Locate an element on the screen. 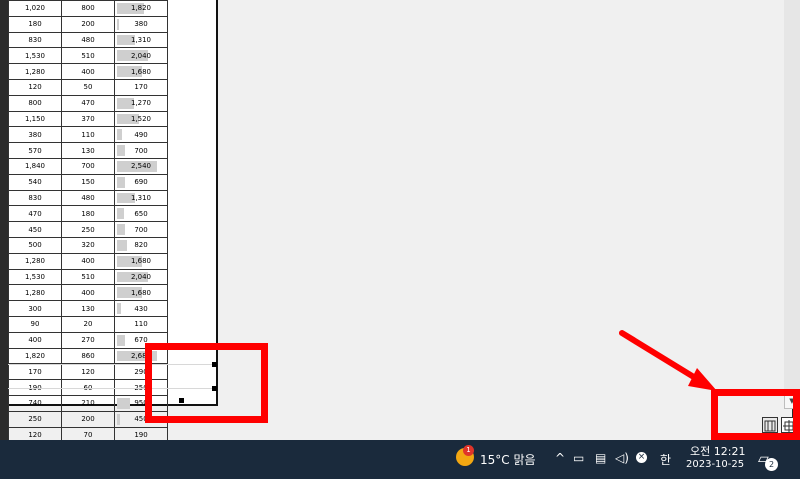 The height and width of the screenshot is (479, 800). table-row: 450 250 700 is located at coordinates (88, 229).